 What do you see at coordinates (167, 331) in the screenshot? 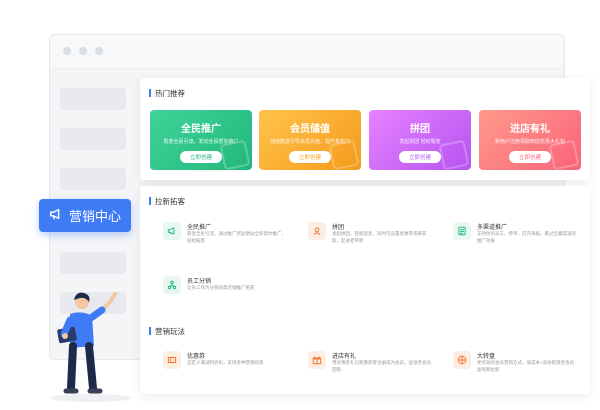
I see `play-section-title: 营销玩法` at bounding box center [167, 331].